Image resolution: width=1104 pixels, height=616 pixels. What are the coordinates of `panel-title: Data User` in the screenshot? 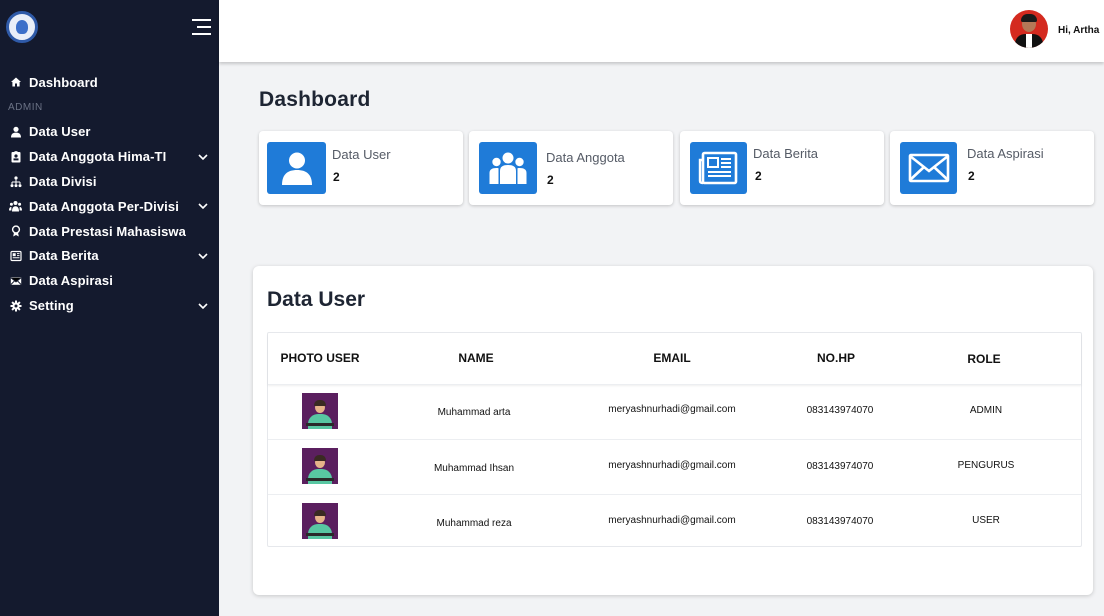 It's located at (316, 299).